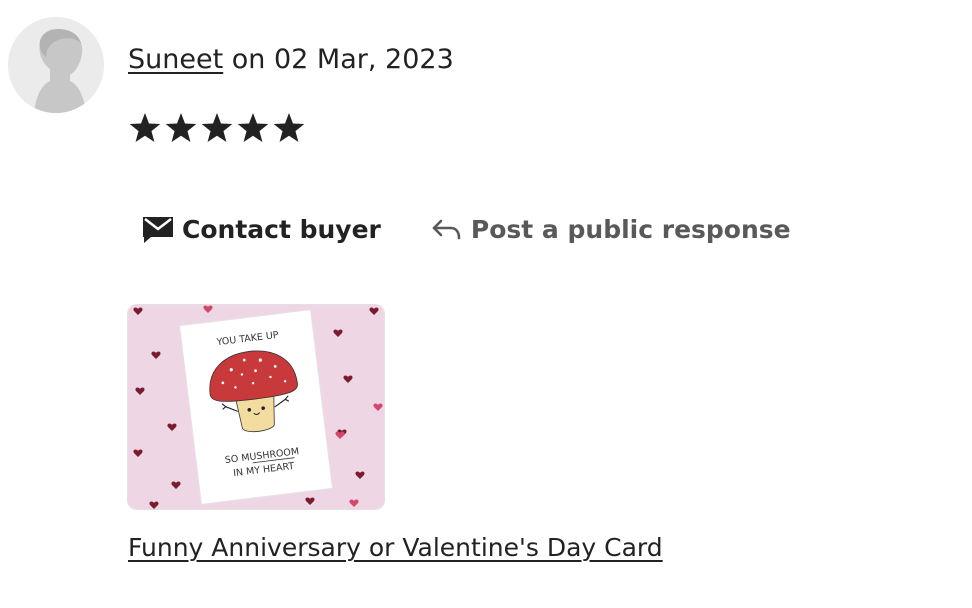 The image size is (972, 608). I want to click on listing-thumbnail: YOU TAKE UP SO MUSHROOM IN MY HEART, so click(256, 407).